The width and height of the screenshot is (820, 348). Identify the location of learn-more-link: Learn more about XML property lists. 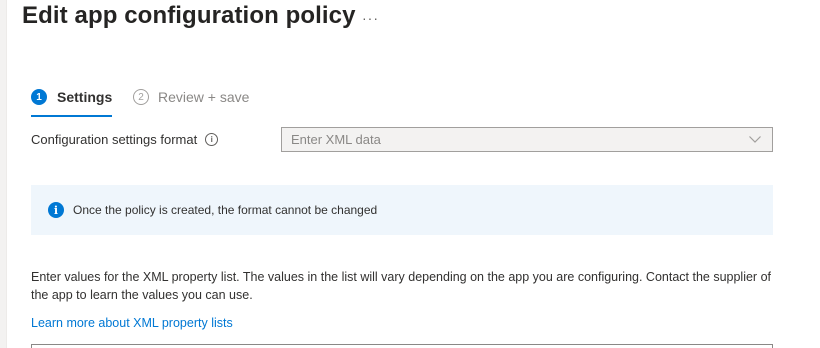
(132, 323).